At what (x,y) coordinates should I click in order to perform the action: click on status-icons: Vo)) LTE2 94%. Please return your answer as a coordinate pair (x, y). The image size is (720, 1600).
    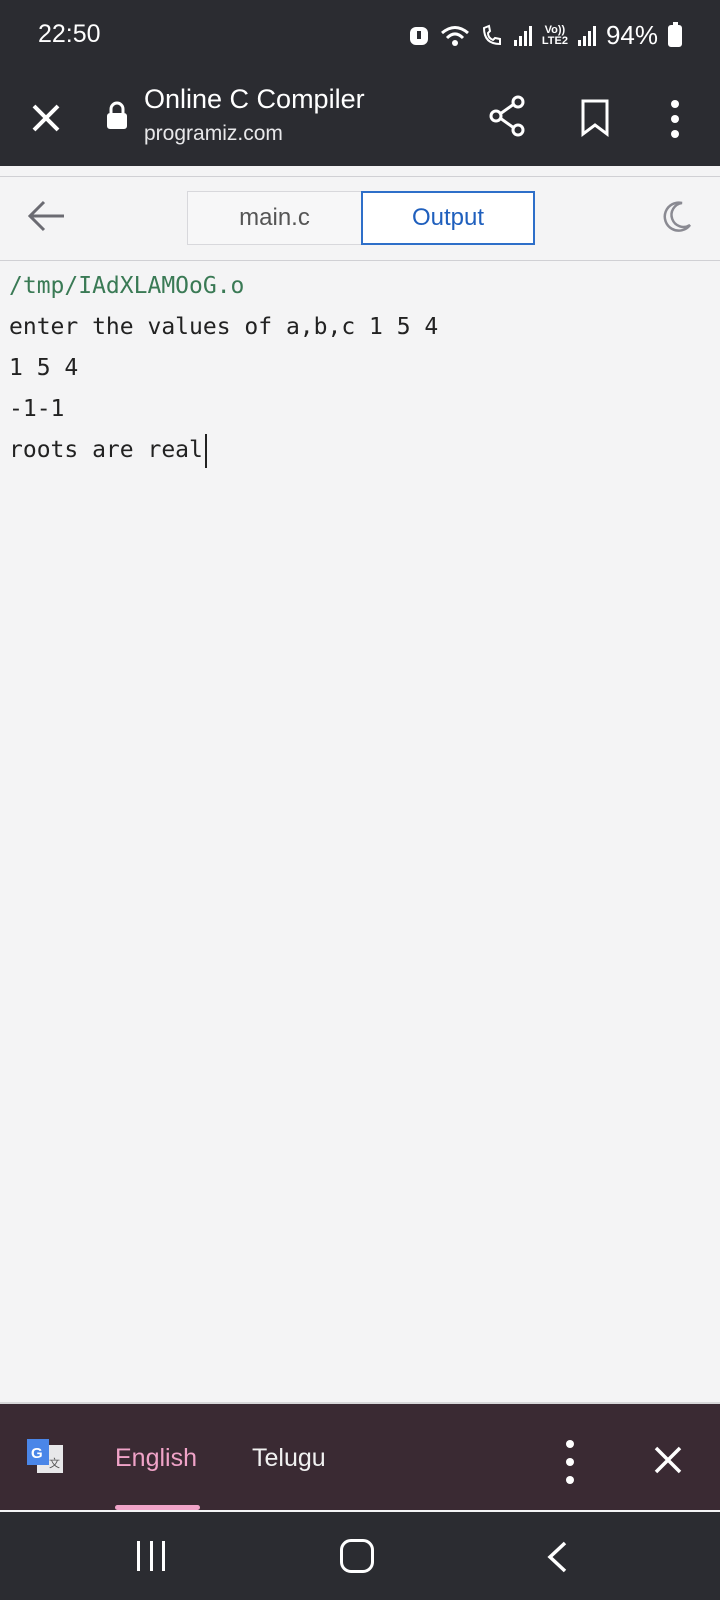
    Looking at the image, I should click on (545, 35).